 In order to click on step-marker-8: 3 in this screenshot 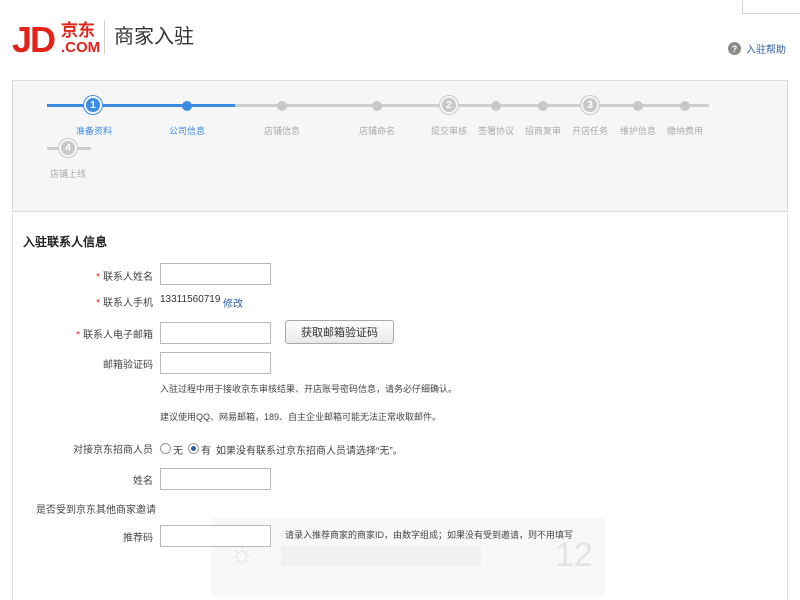, I will do `click(590, 105)`.